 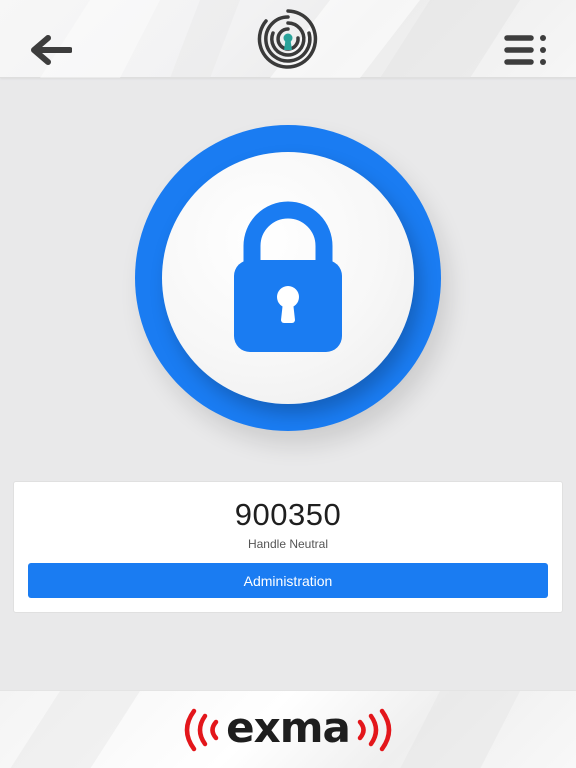 What do you see at coordinates (288, 544) in the screenshot?
I see `device-status: Handle Neutral` at bounding box center [288, 544].